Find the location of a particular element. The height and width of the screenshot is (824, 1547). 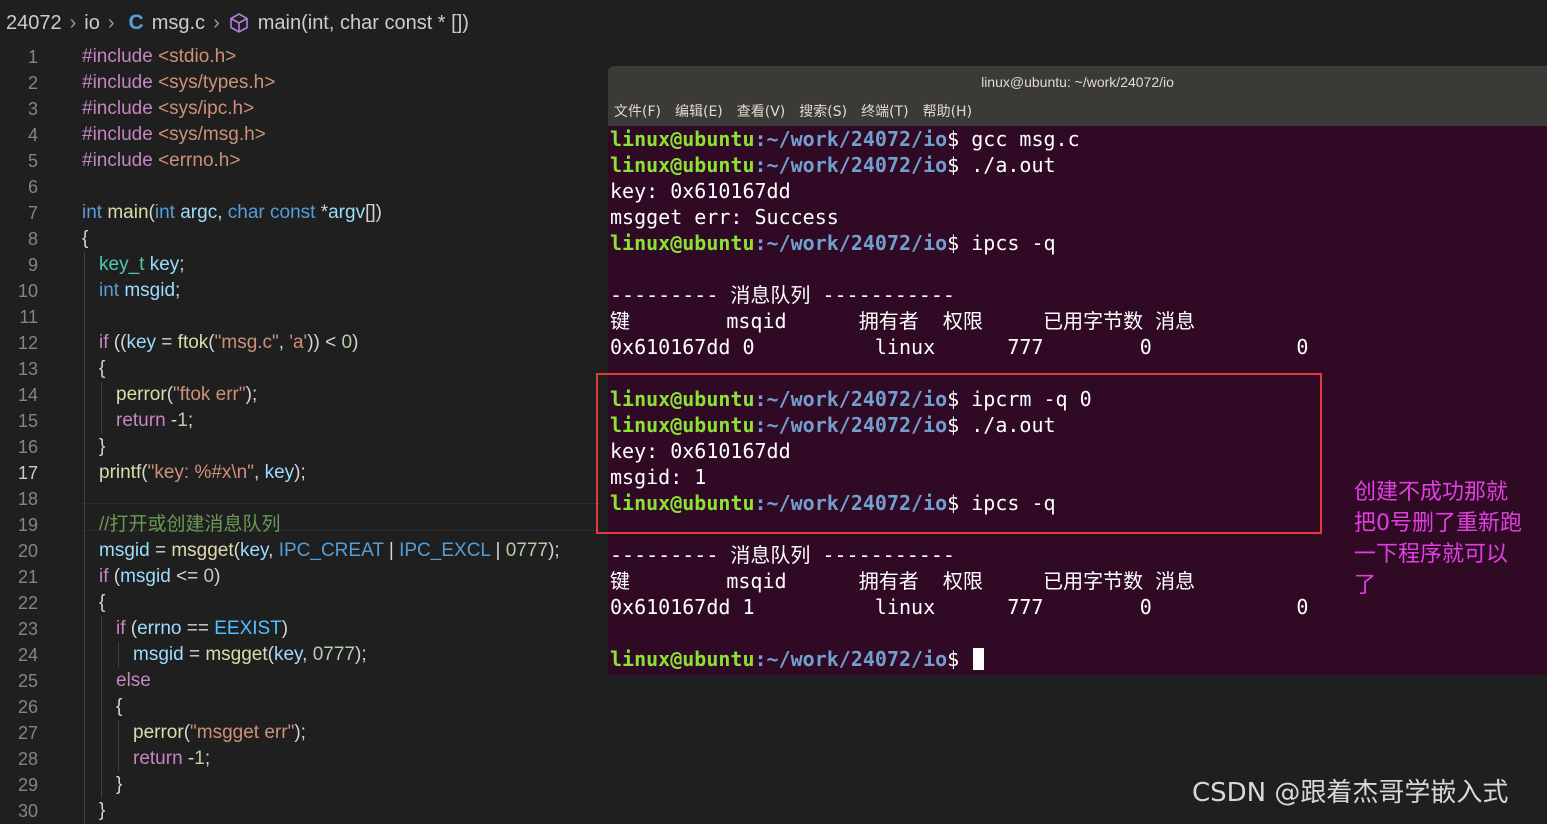

code-token: 0 is located at coordinates (347, 342).